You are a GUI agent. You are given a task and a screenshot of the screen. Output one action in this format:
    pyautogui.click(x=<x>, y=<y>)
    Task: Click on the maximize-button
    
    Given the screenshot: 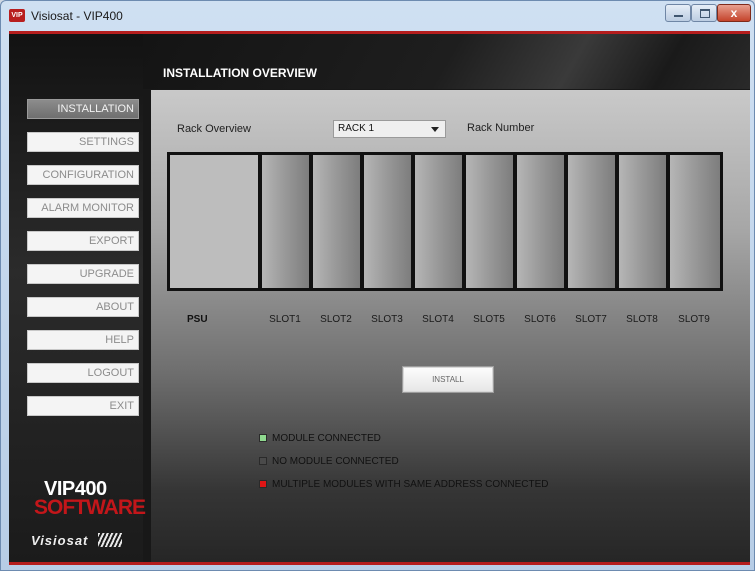 What is the action you would take?
    pyautogui.click(x=704, y=13)
    